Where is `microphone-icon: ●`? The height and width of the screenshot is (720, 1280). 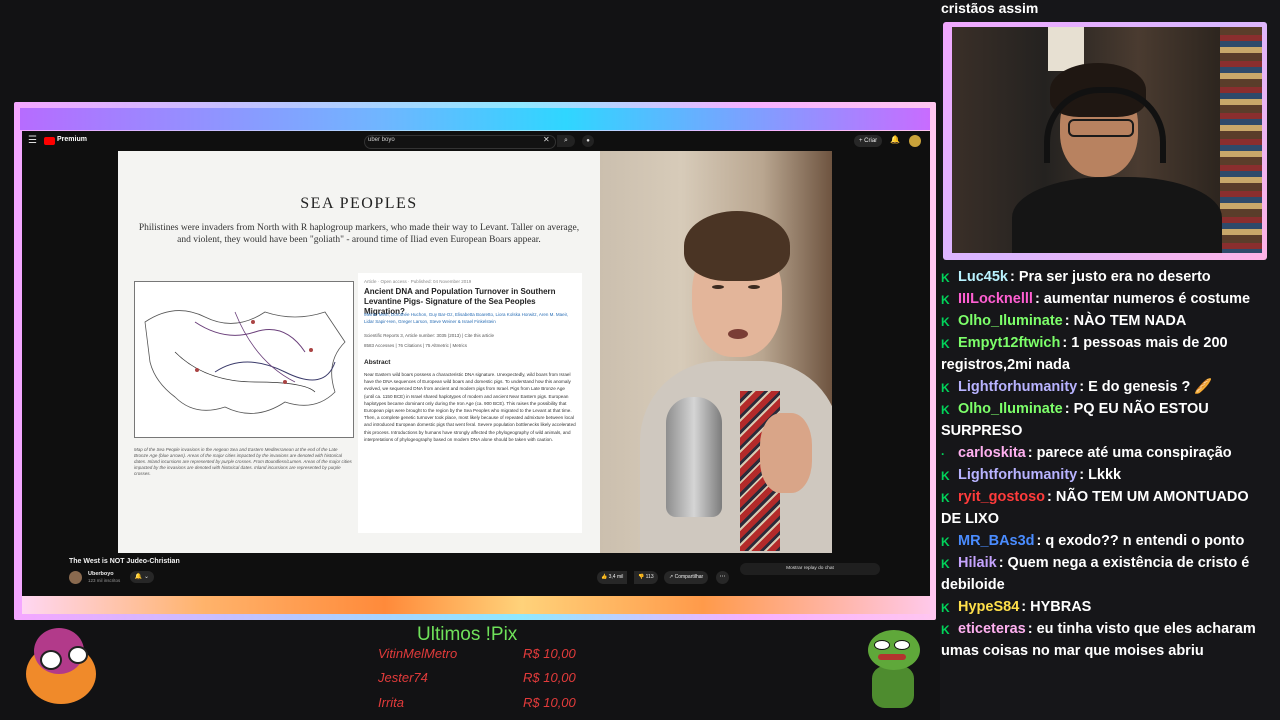
microphone-icon: ● is located at coordinates (588, 141).